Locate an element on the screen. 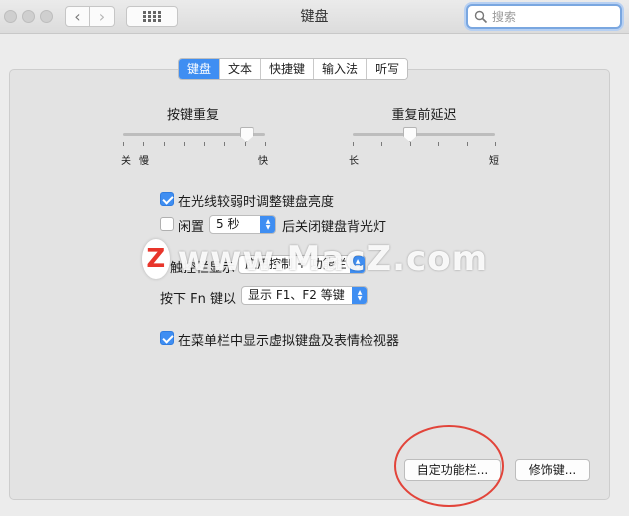 Image resolution: width=629 pixels, height=516 pixels. key-repeat-fast-label: 快 is located at coordinates (263, 161).